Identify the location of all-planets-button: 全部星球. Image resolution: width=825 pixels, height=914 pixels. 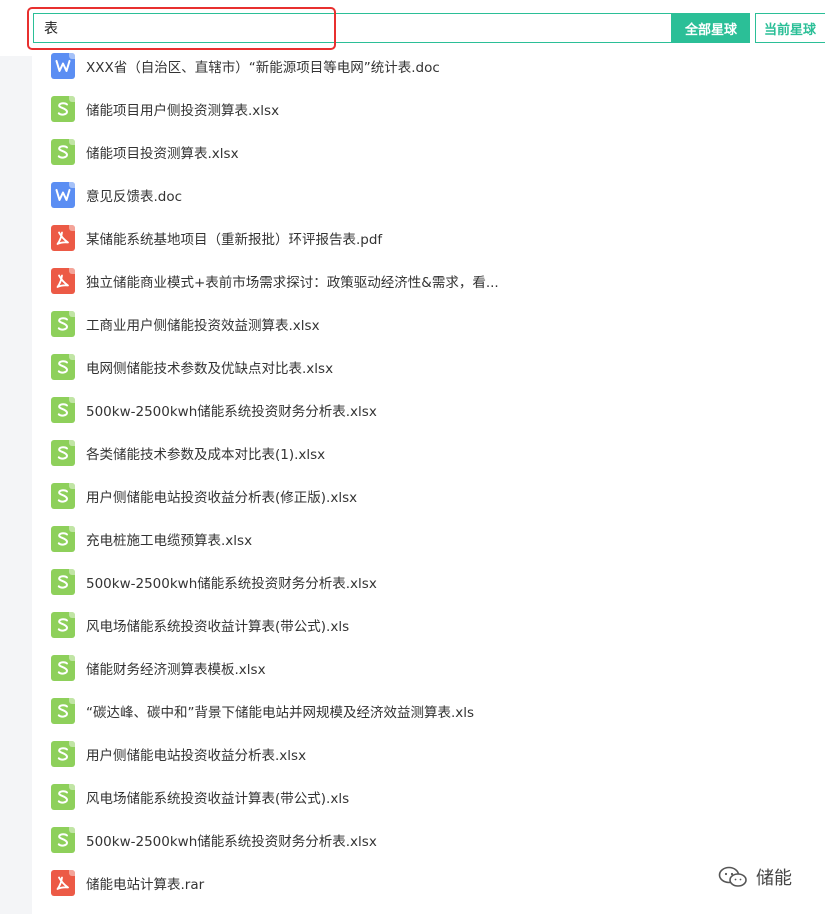
(711, 28).